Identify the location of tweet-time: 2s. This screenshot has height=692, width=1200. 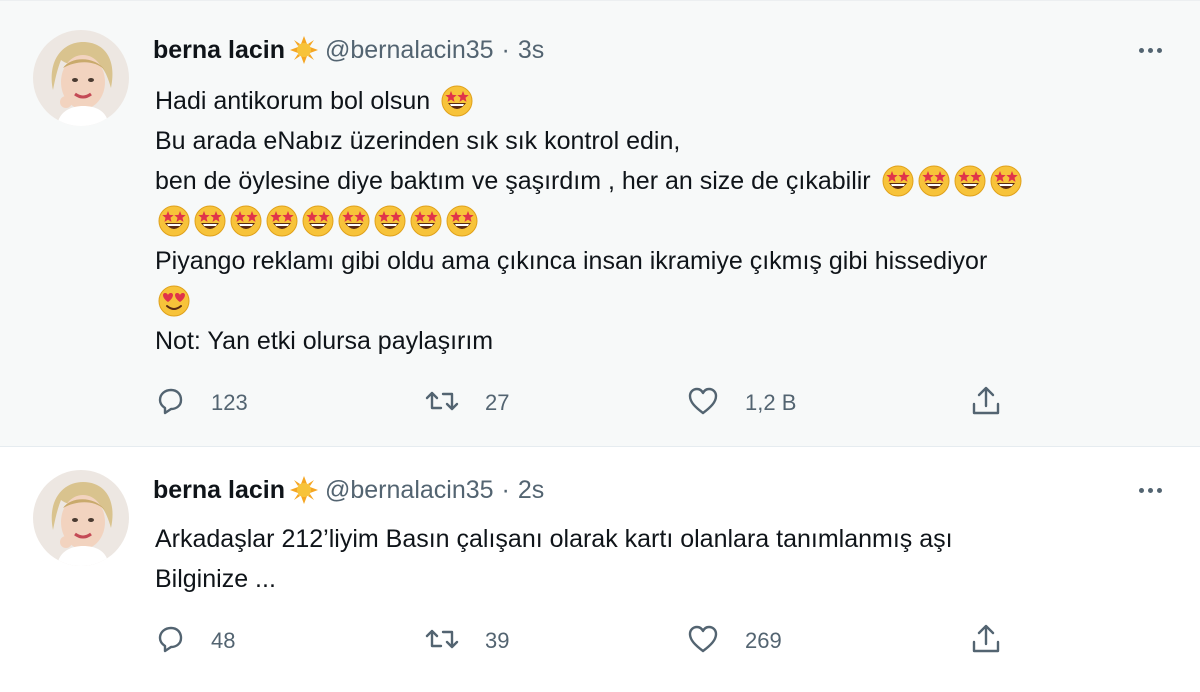
(531, 490).